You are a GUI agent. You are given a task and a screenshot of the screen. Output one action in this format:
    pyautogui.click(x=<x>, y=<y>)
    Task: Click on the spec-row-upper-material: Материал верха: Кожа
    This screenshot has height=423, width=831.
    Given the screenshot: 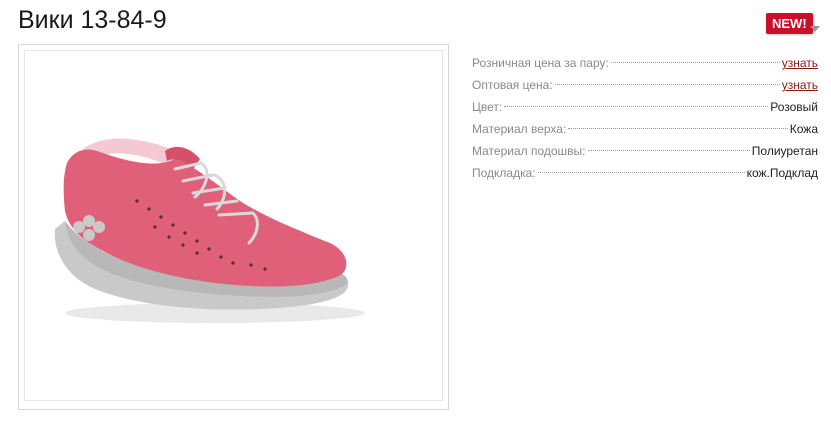 What is the action you would take?
    pyautogui.click(x=645, y=129)
    